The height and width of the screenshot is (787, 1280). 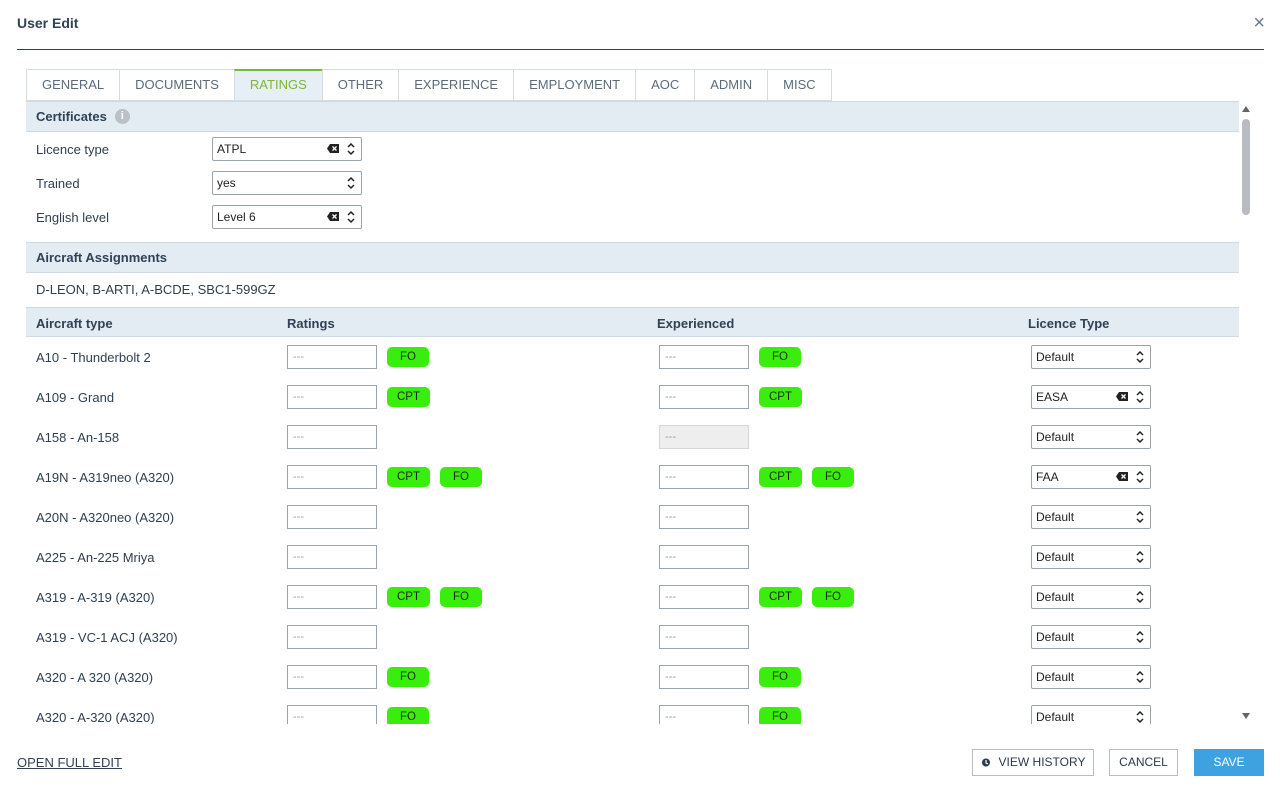 I want to click on aircraft-type-cell: A109 - Grand, so click(x=75, y=397).